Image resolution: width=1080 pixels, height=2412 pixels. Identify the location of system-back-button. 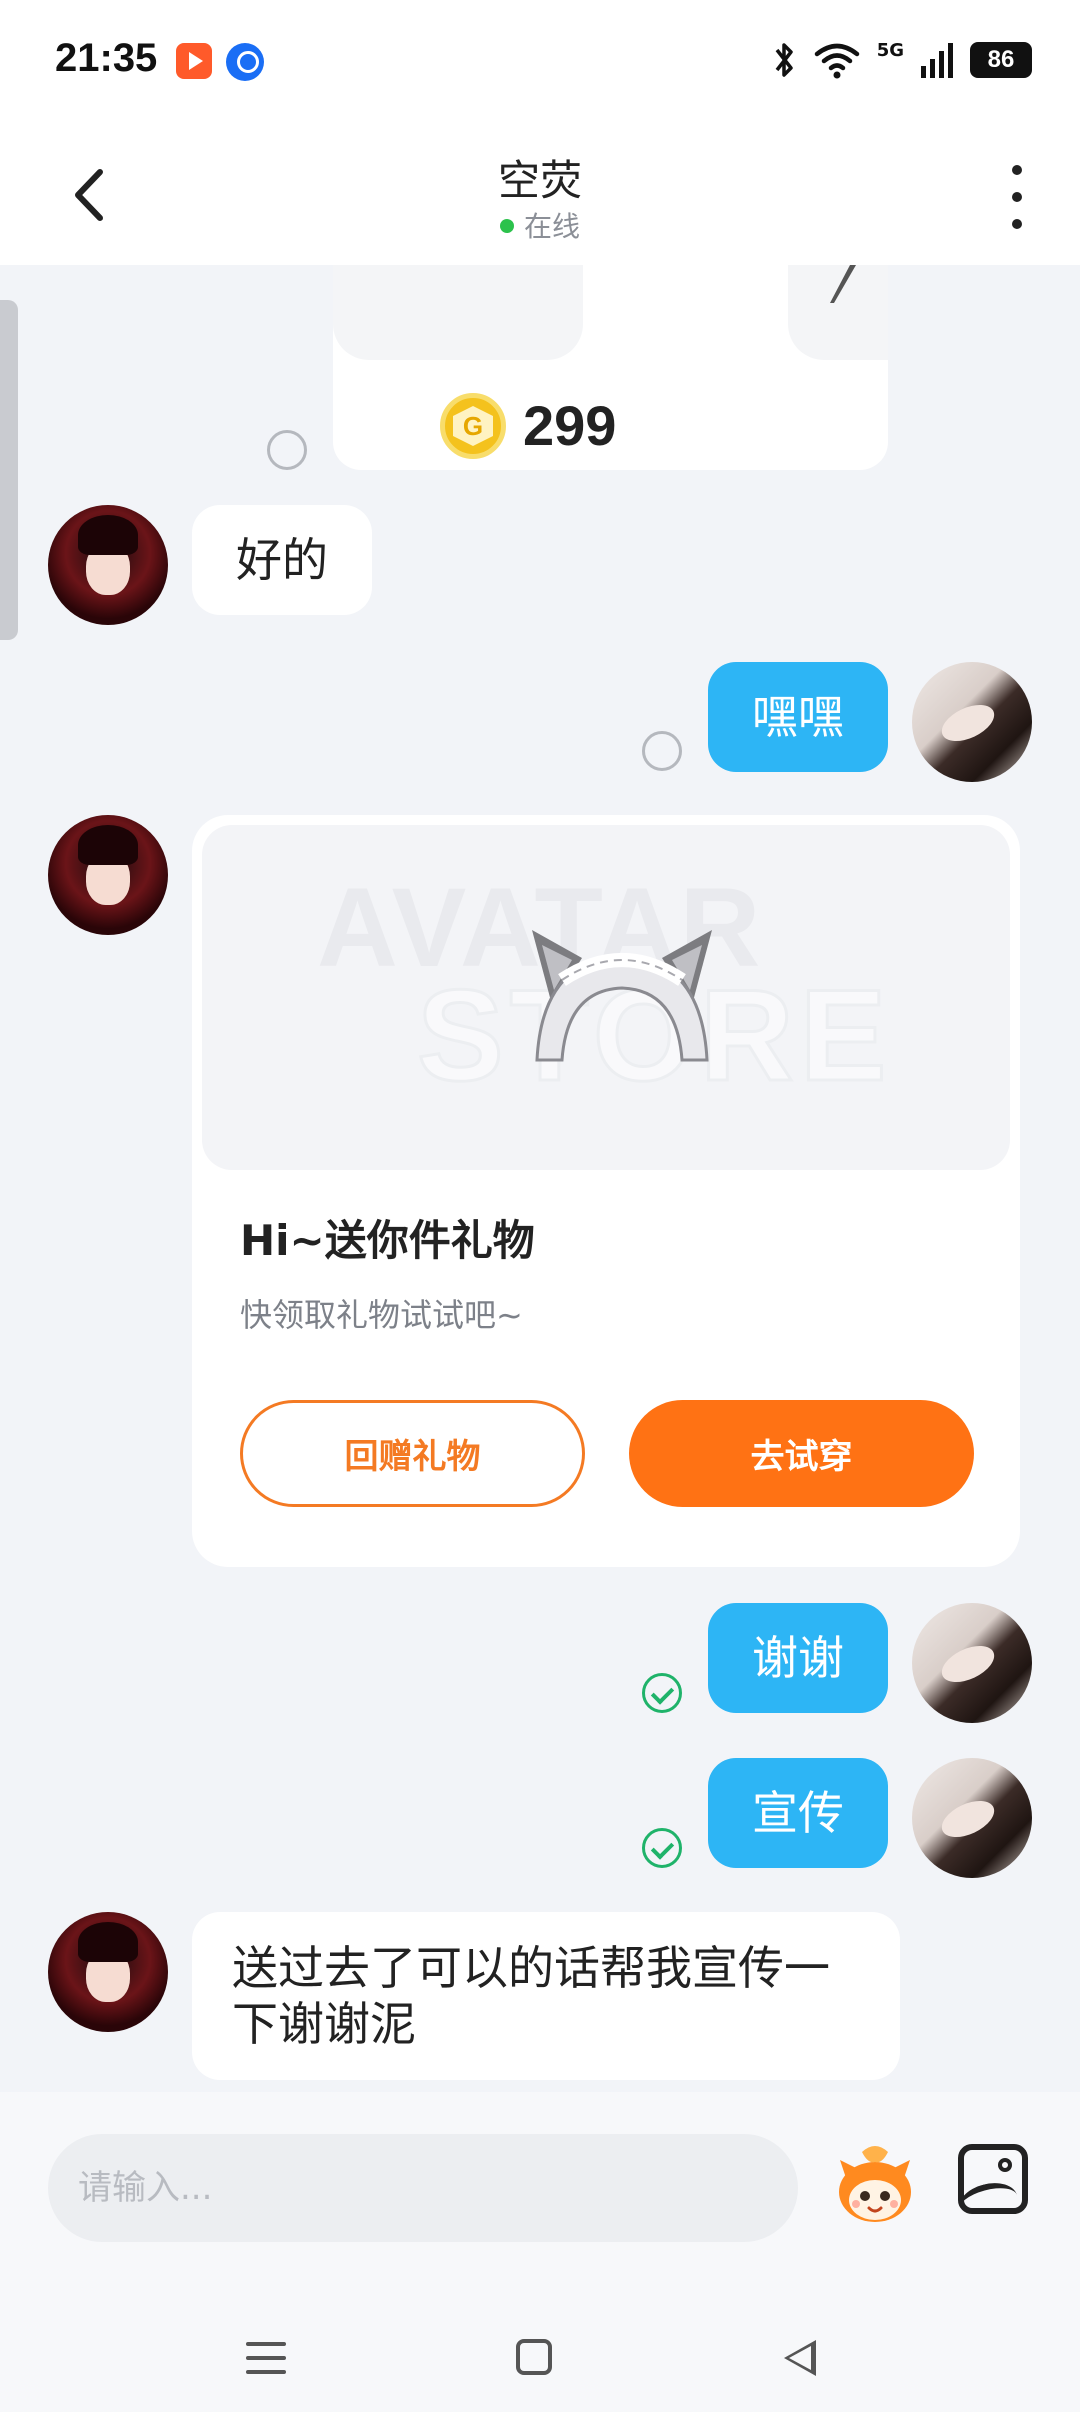
(800, 2358).